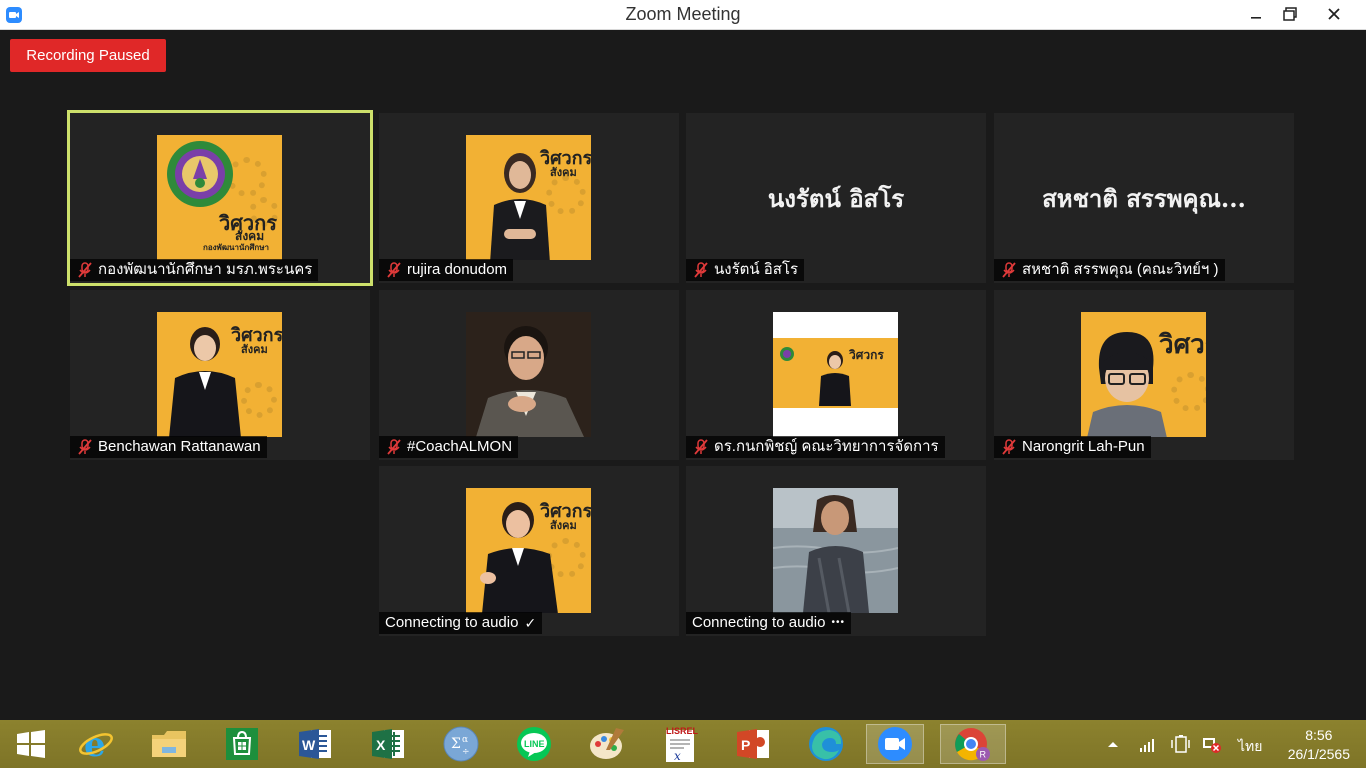  What do you see at coordinates (1290, 14) in the screenshot?
I see `restore-button` at bounding box center [1290, 14].